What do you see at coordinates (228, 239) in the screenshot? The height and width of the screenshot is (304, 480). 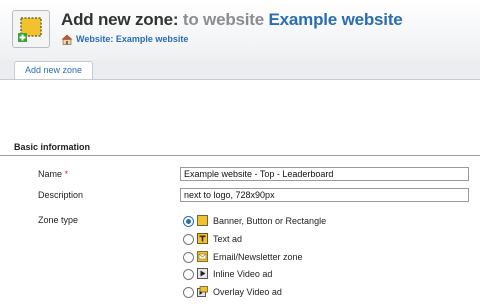 I see `zone-type-label-text-ad: Text ad` at bounding box center [228, 239].